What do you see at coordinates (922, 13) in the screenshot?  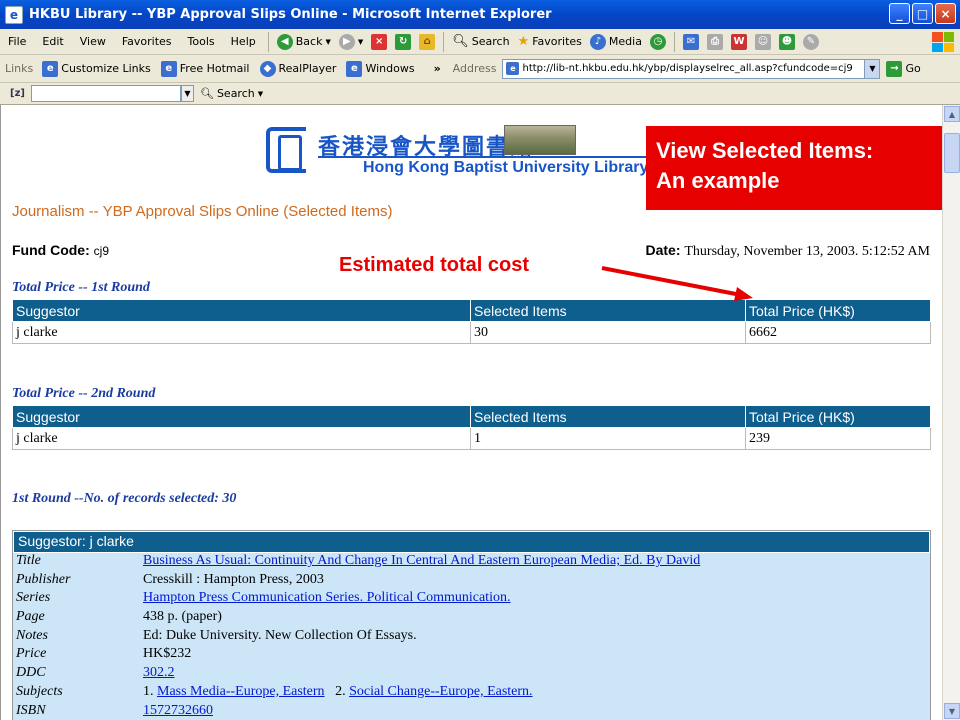 I see `maximize-button: □` at bounding box center [922, 13].